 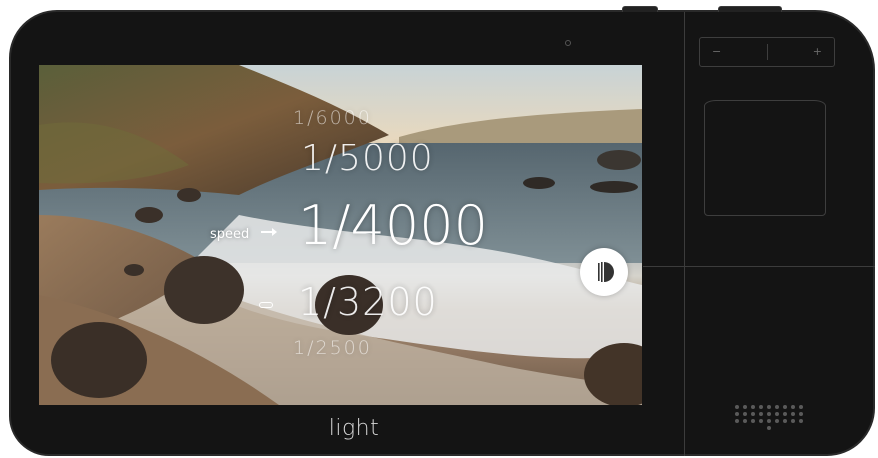 I want to click on shutter-button, so click(x=604, y=272).